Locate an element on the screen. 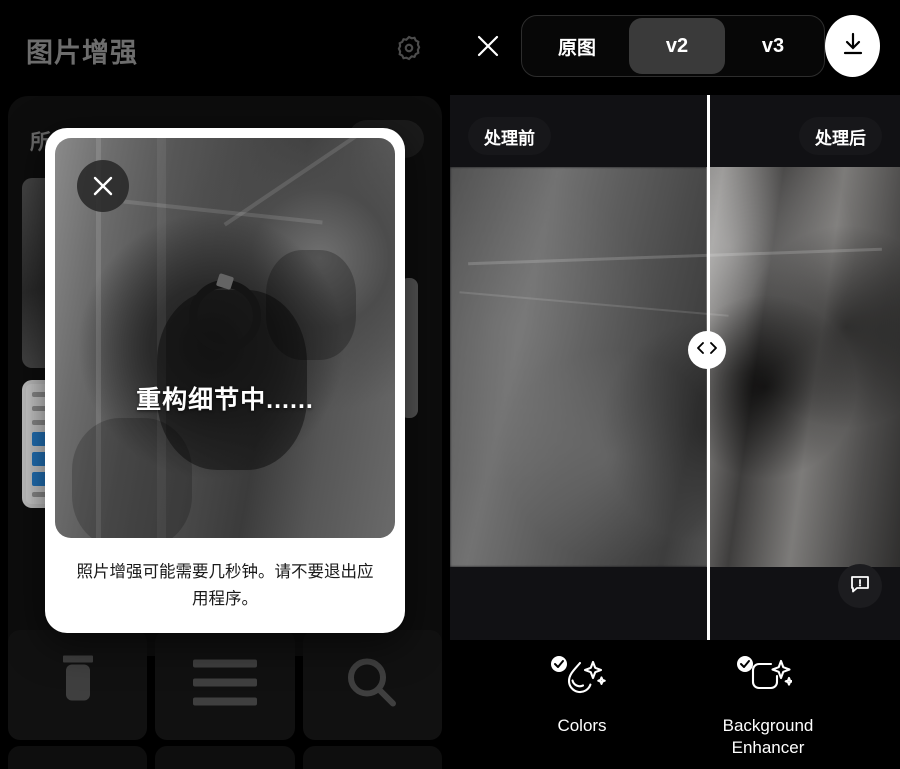 This screenshot has width=900, height=769. tile-delete is located at coordinates (78, 685).